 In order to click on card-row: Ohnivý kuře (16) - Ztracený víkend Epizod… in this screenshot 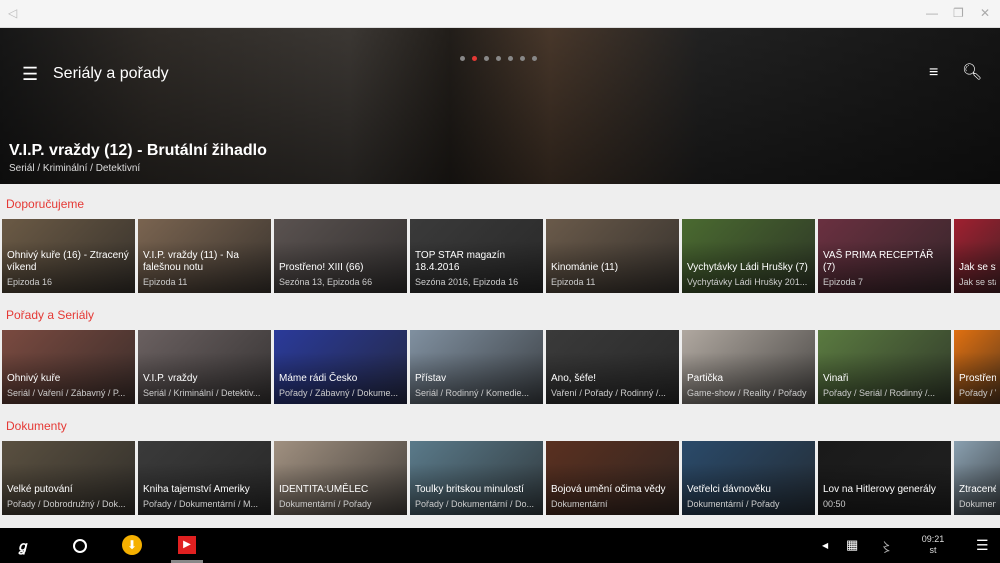, I will do `click(501, 256)`.